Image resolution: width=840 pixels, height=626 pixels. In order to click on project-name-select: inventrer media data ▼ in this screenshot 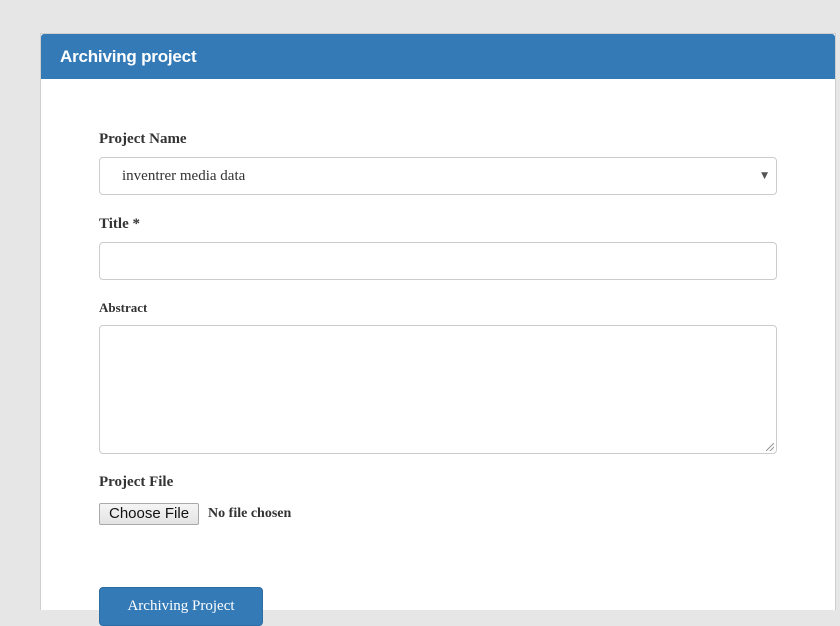, I will do `click(438, 176)`.